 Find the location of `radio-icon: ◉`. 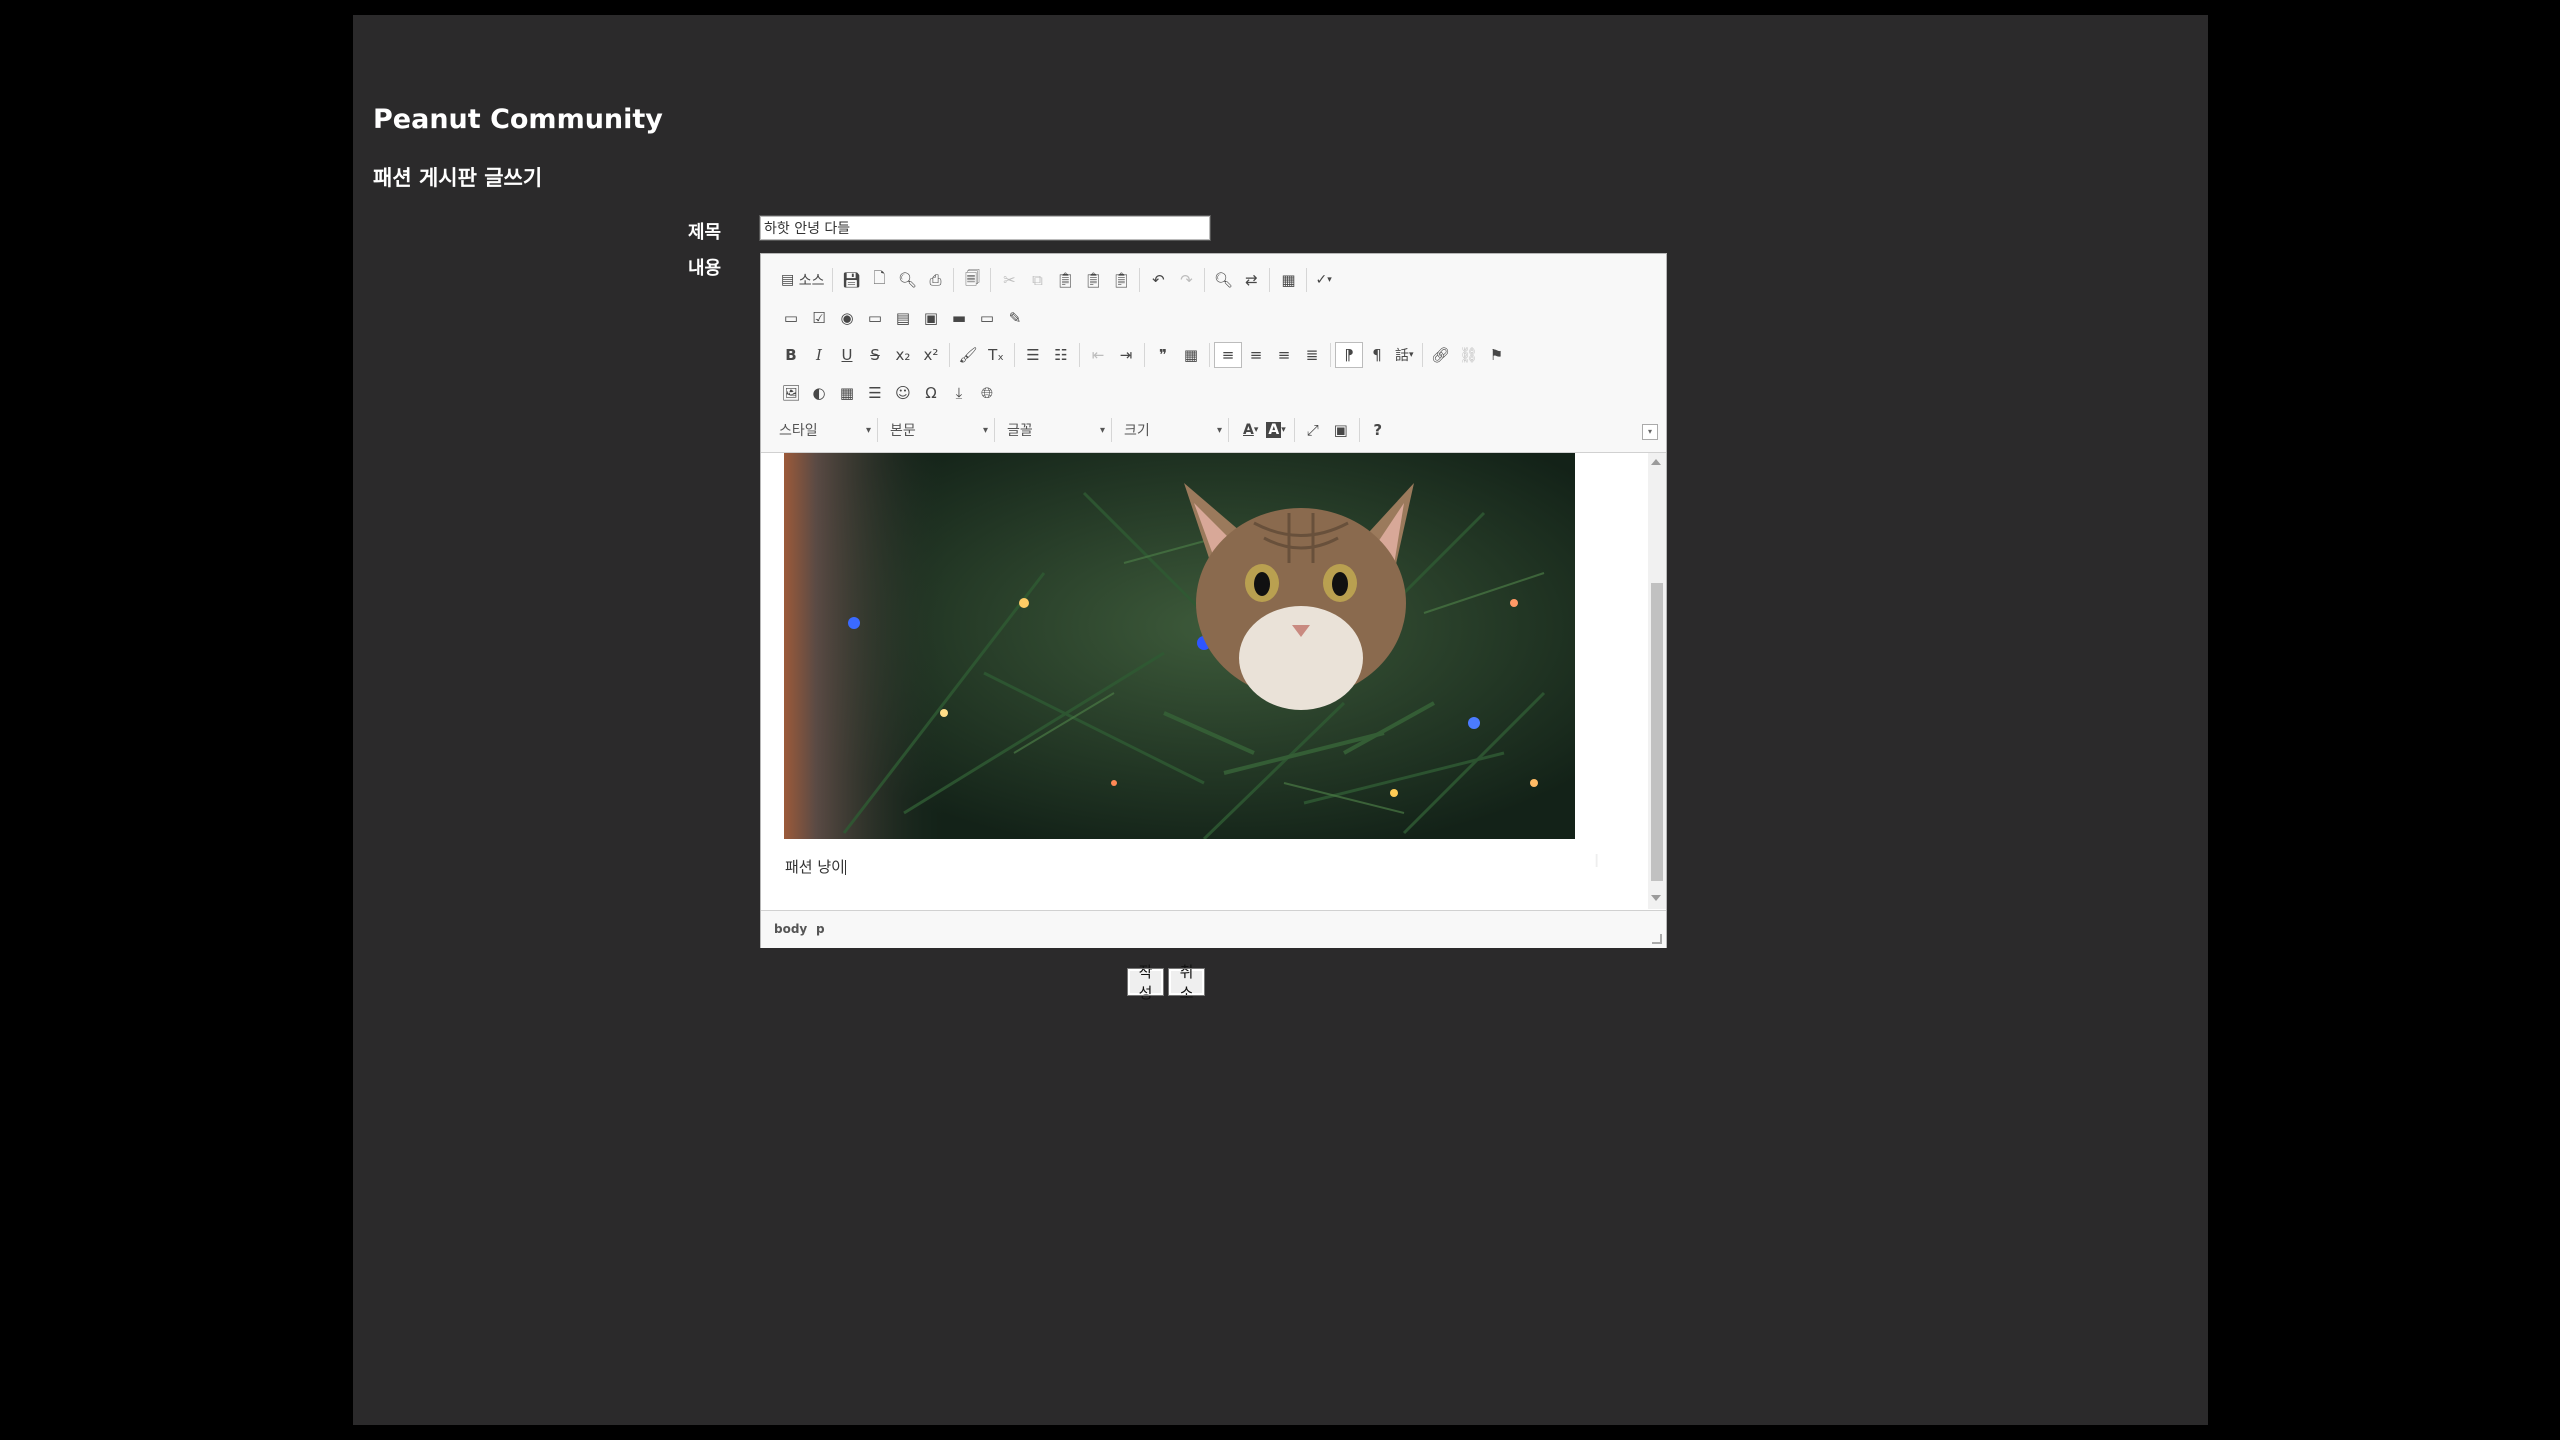

radio-icon: ◉ is located at coordinates (847, 318).